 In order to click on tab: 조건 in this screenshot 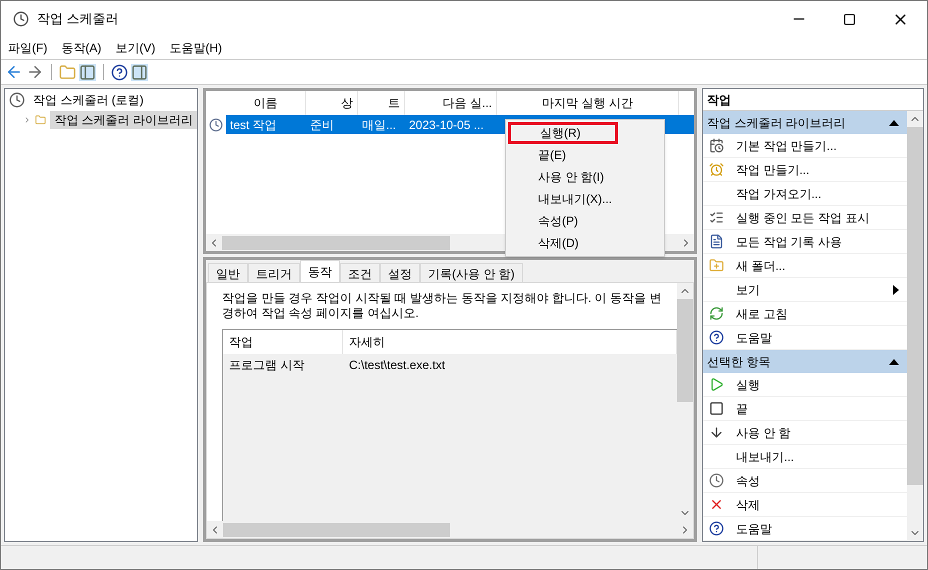, I will do `click(360, 272)`.